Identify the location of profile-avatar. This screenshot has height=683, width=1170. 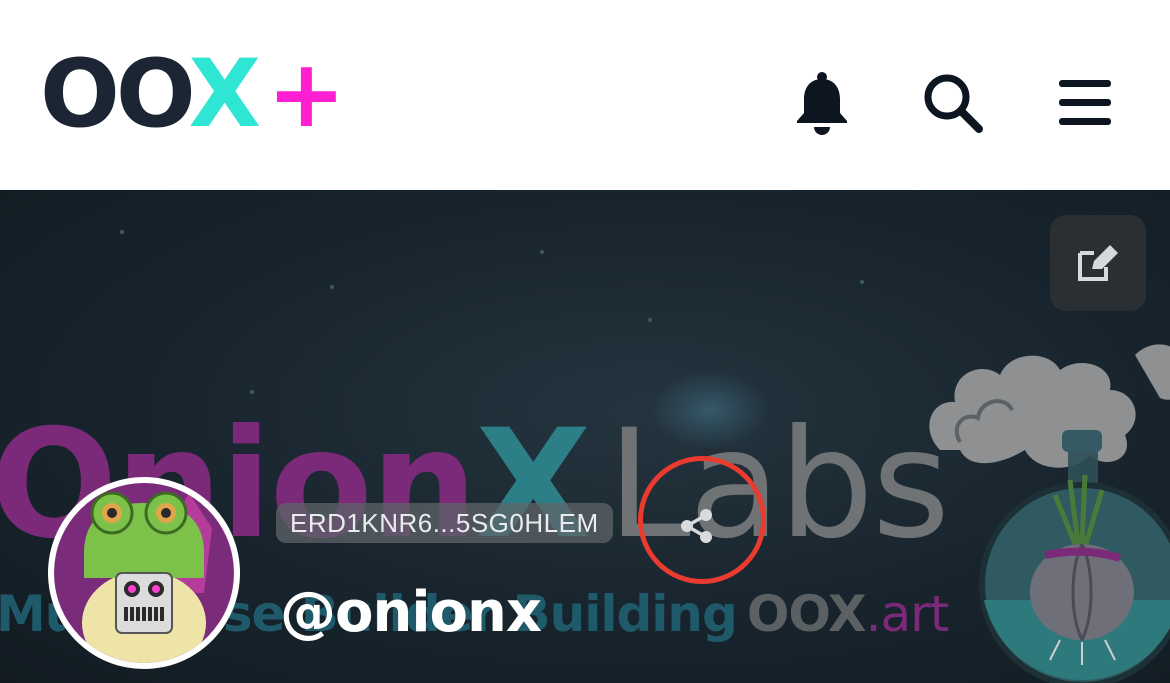
(144, 573).